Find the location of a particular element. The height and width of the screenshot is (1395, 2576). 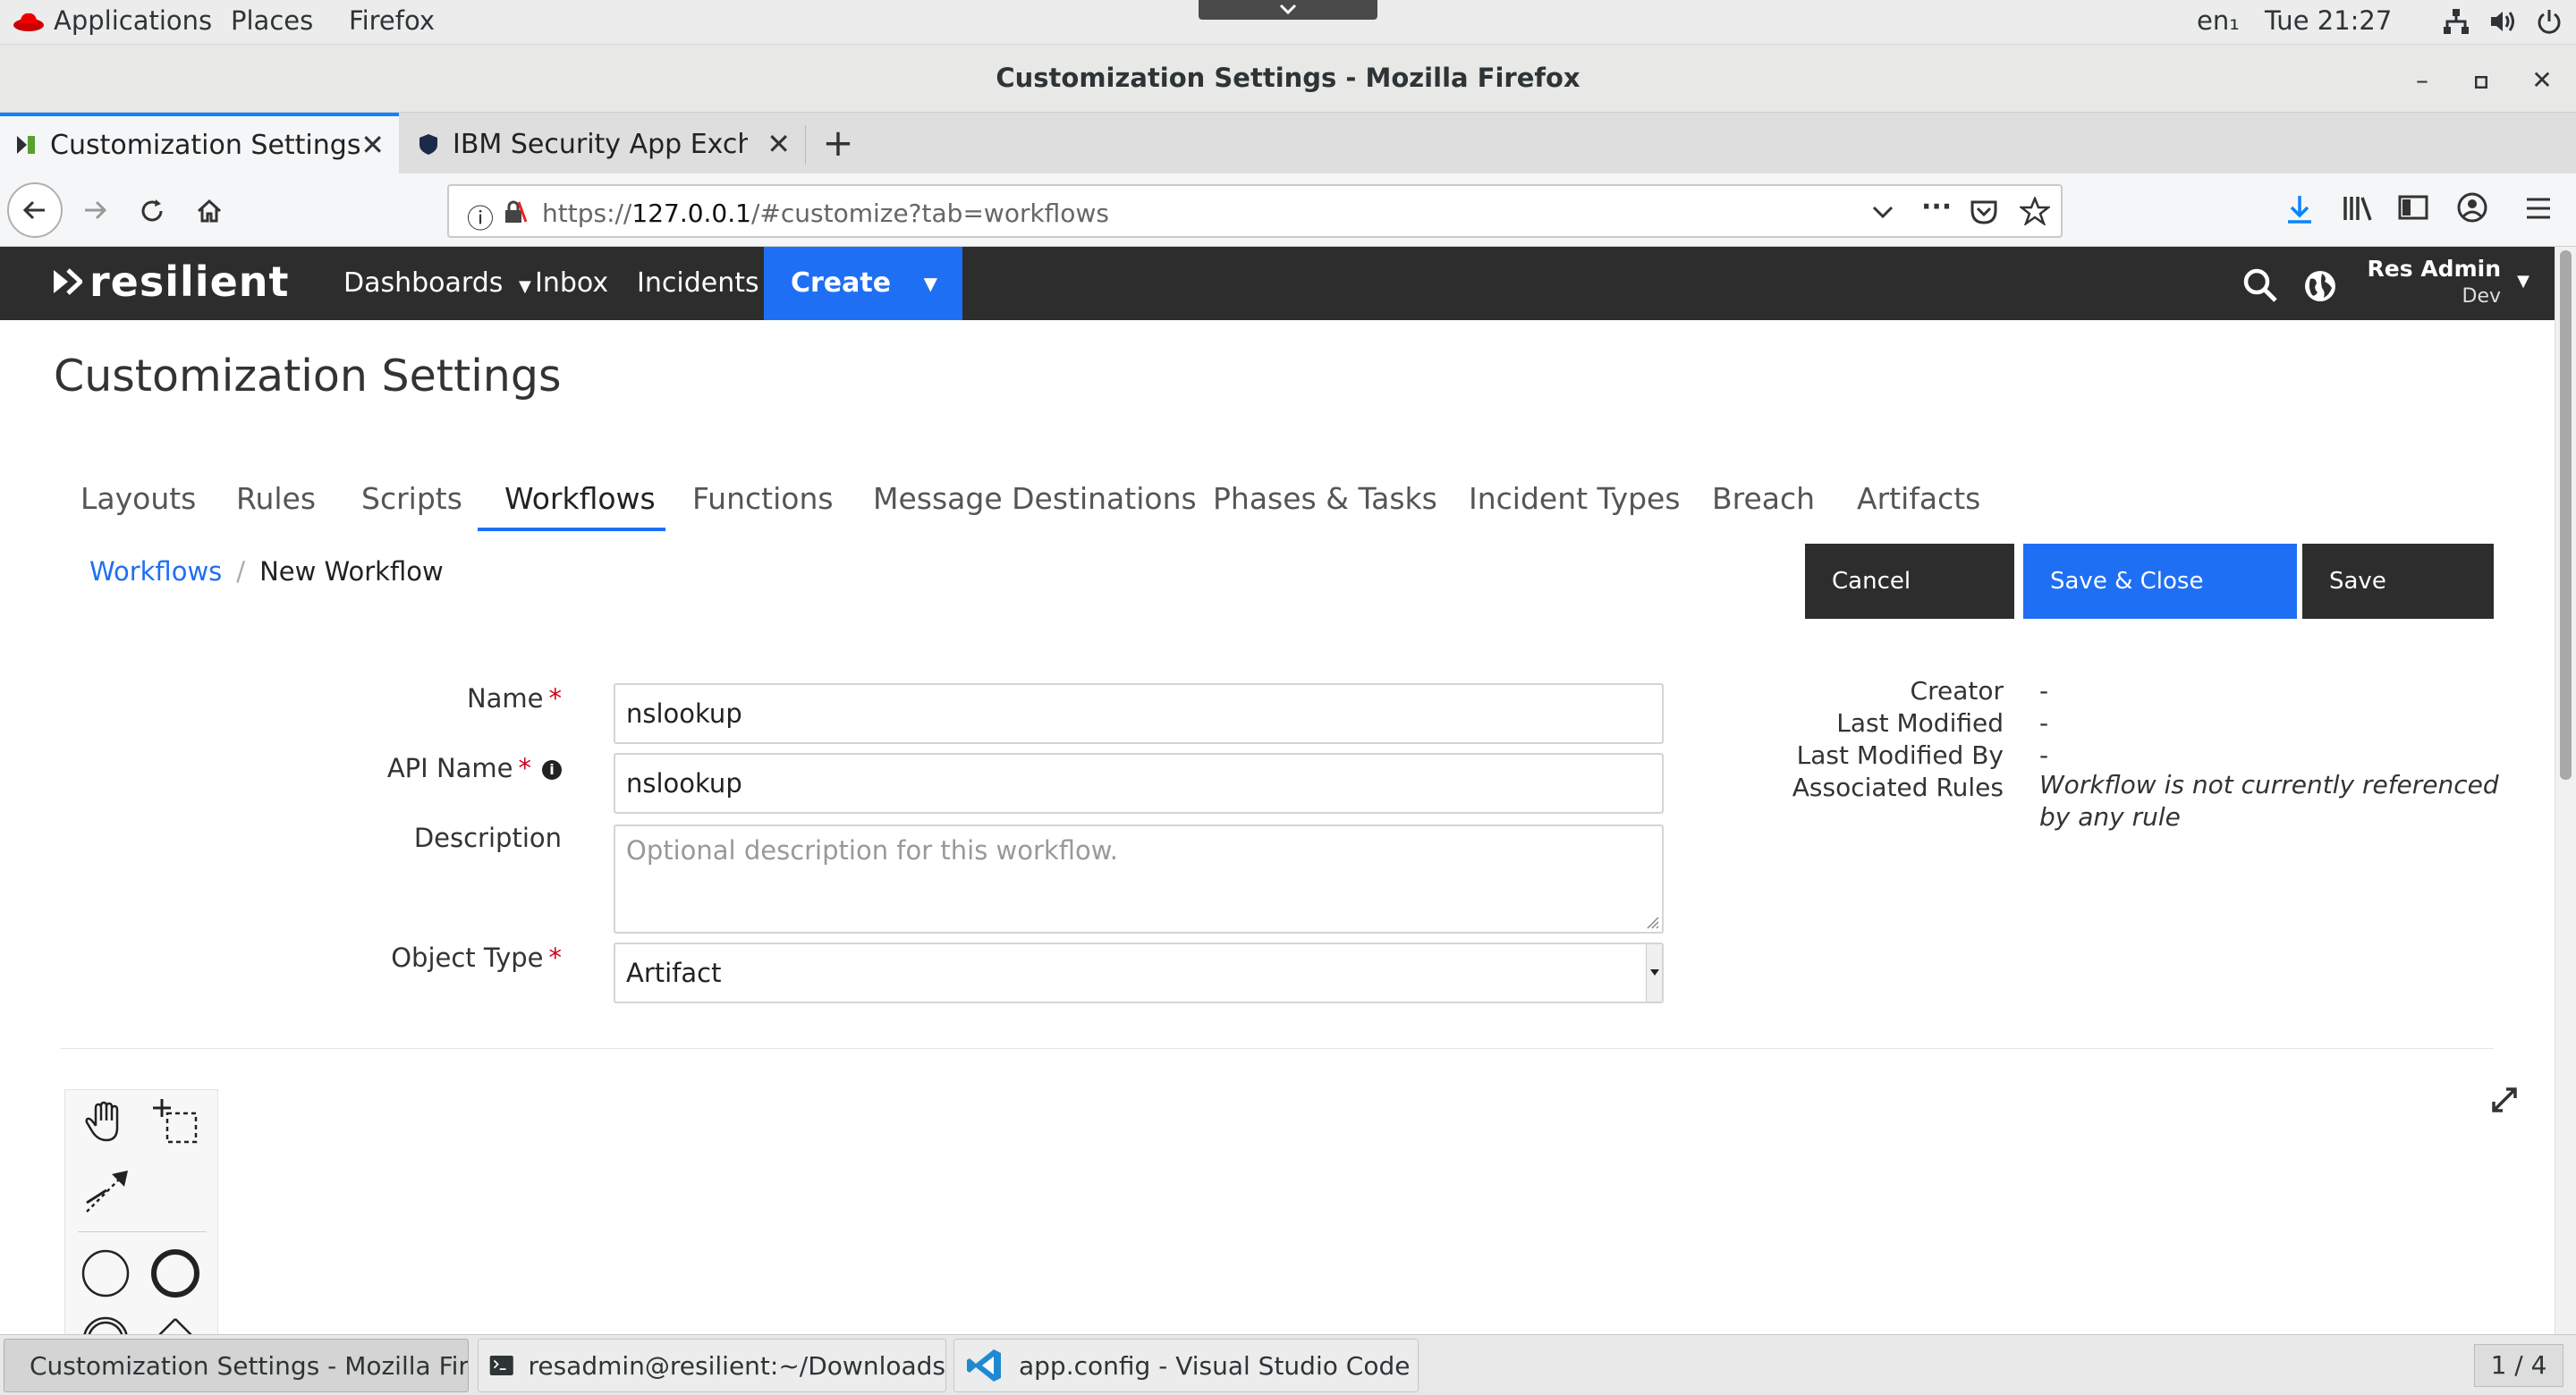

download-icon is located at coordinates (2299, 209).